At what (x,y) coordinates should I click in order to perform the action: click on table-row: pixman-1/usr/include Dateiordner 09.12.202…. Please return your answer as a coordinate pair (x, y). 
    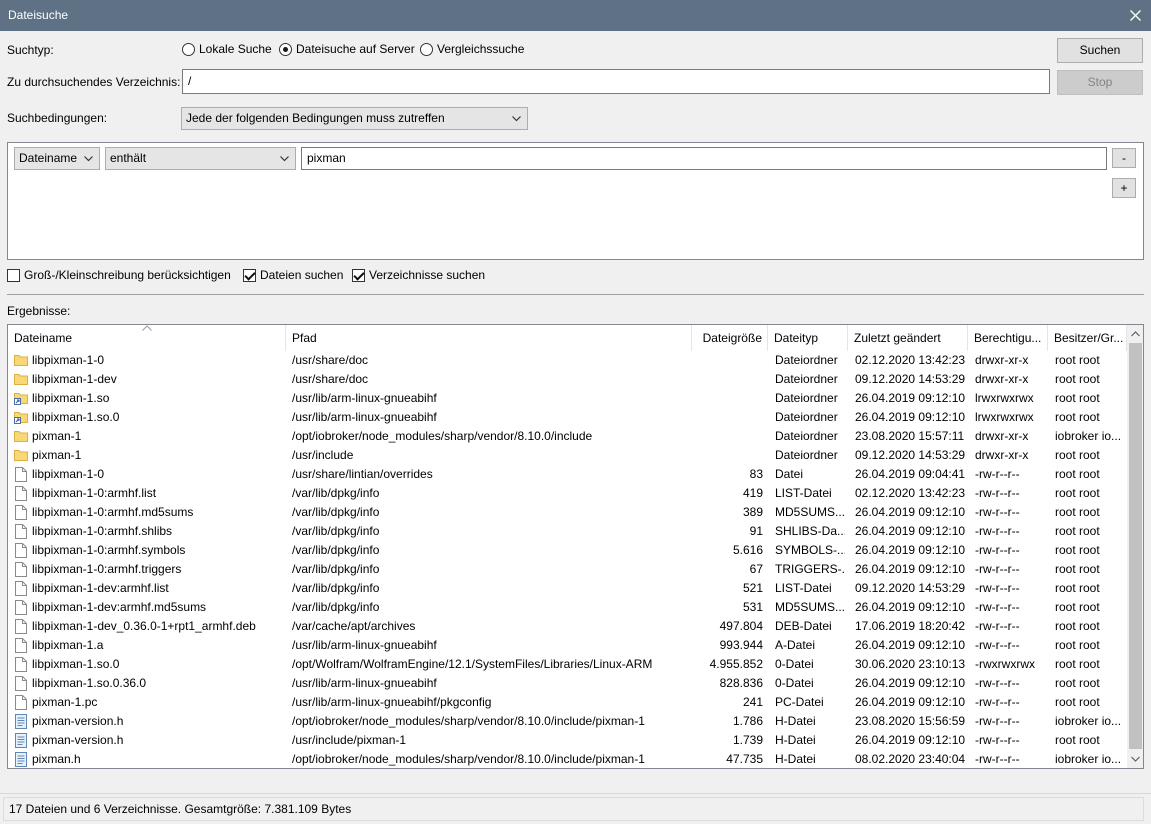
    Looking at the image, I should click on (567, 455).